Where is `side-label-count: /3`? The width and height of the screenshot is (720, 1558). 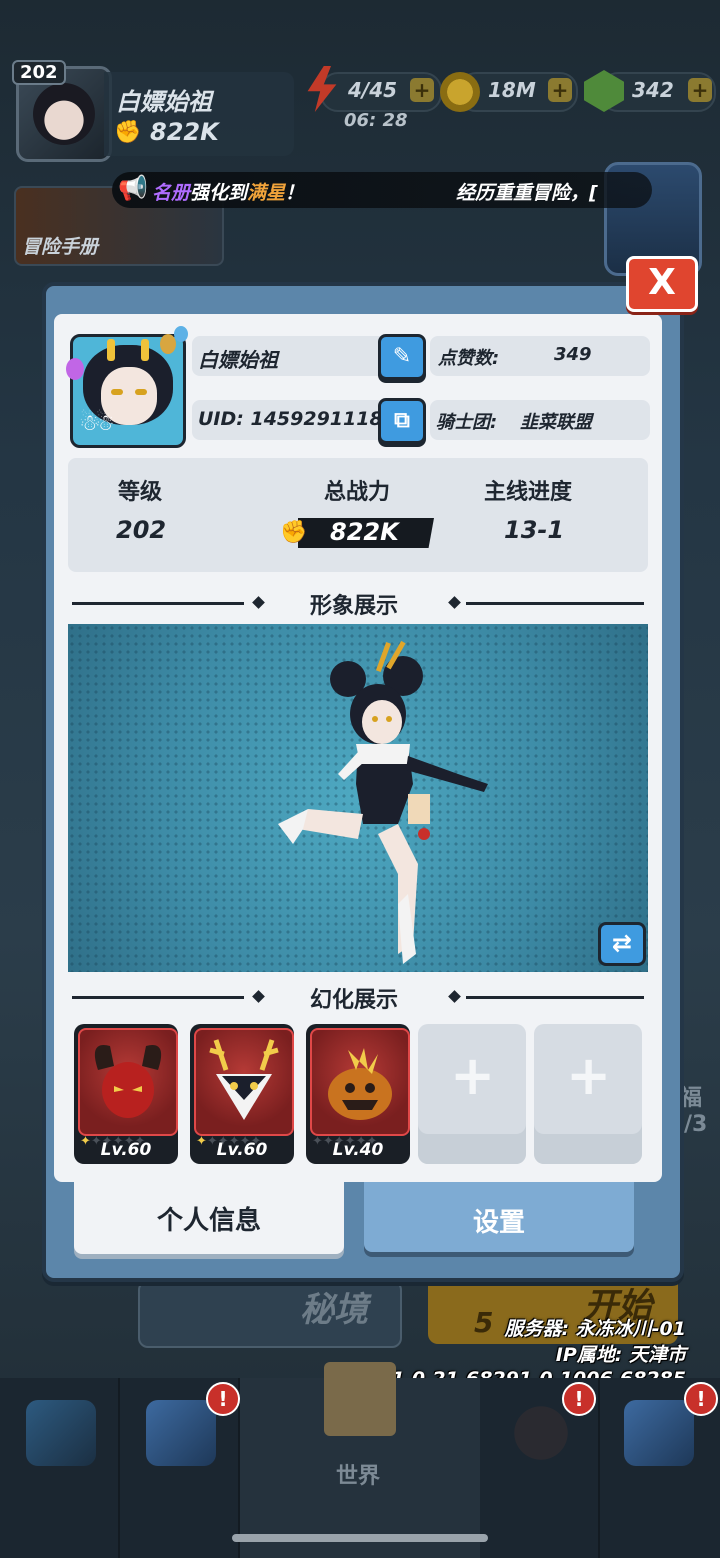
side-label-count: /3 is located at coordinates (696, 1124).